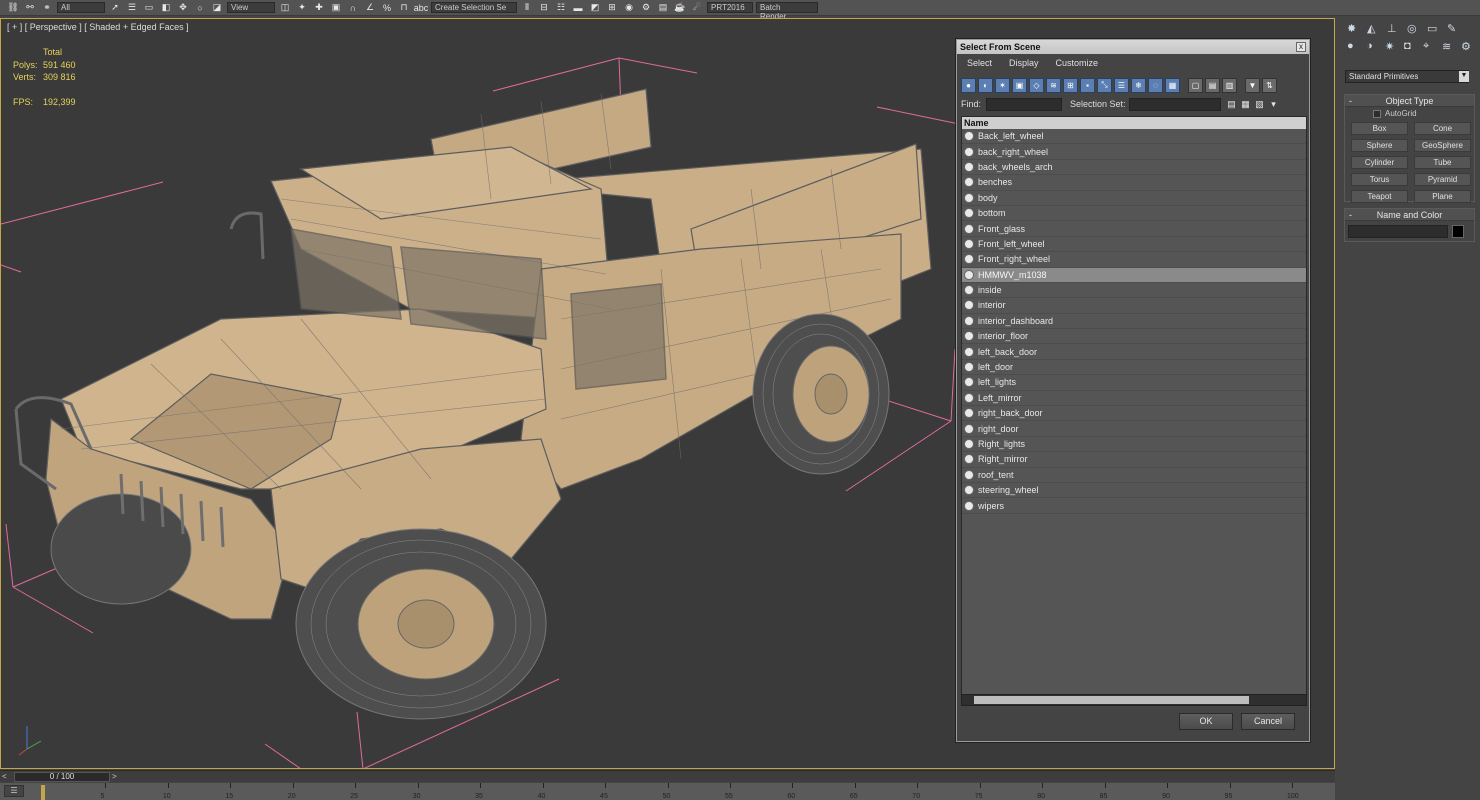  Describe the element at coordinates (1134, 152) in the screenshot. I see `list-item: back_right_wheel` at that location.